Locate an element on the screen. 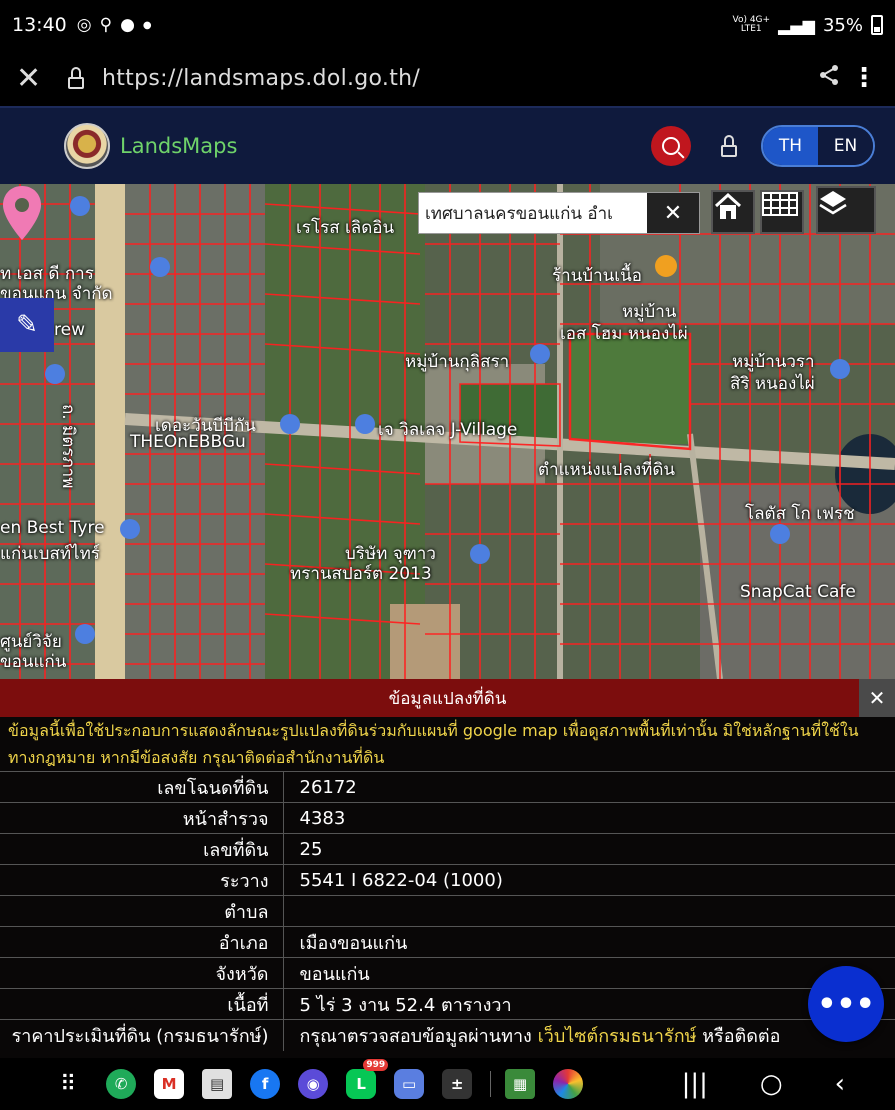  parcel-info-title: ข้อมูลแปลงที่ดิน is located at coordinates (447, 698).